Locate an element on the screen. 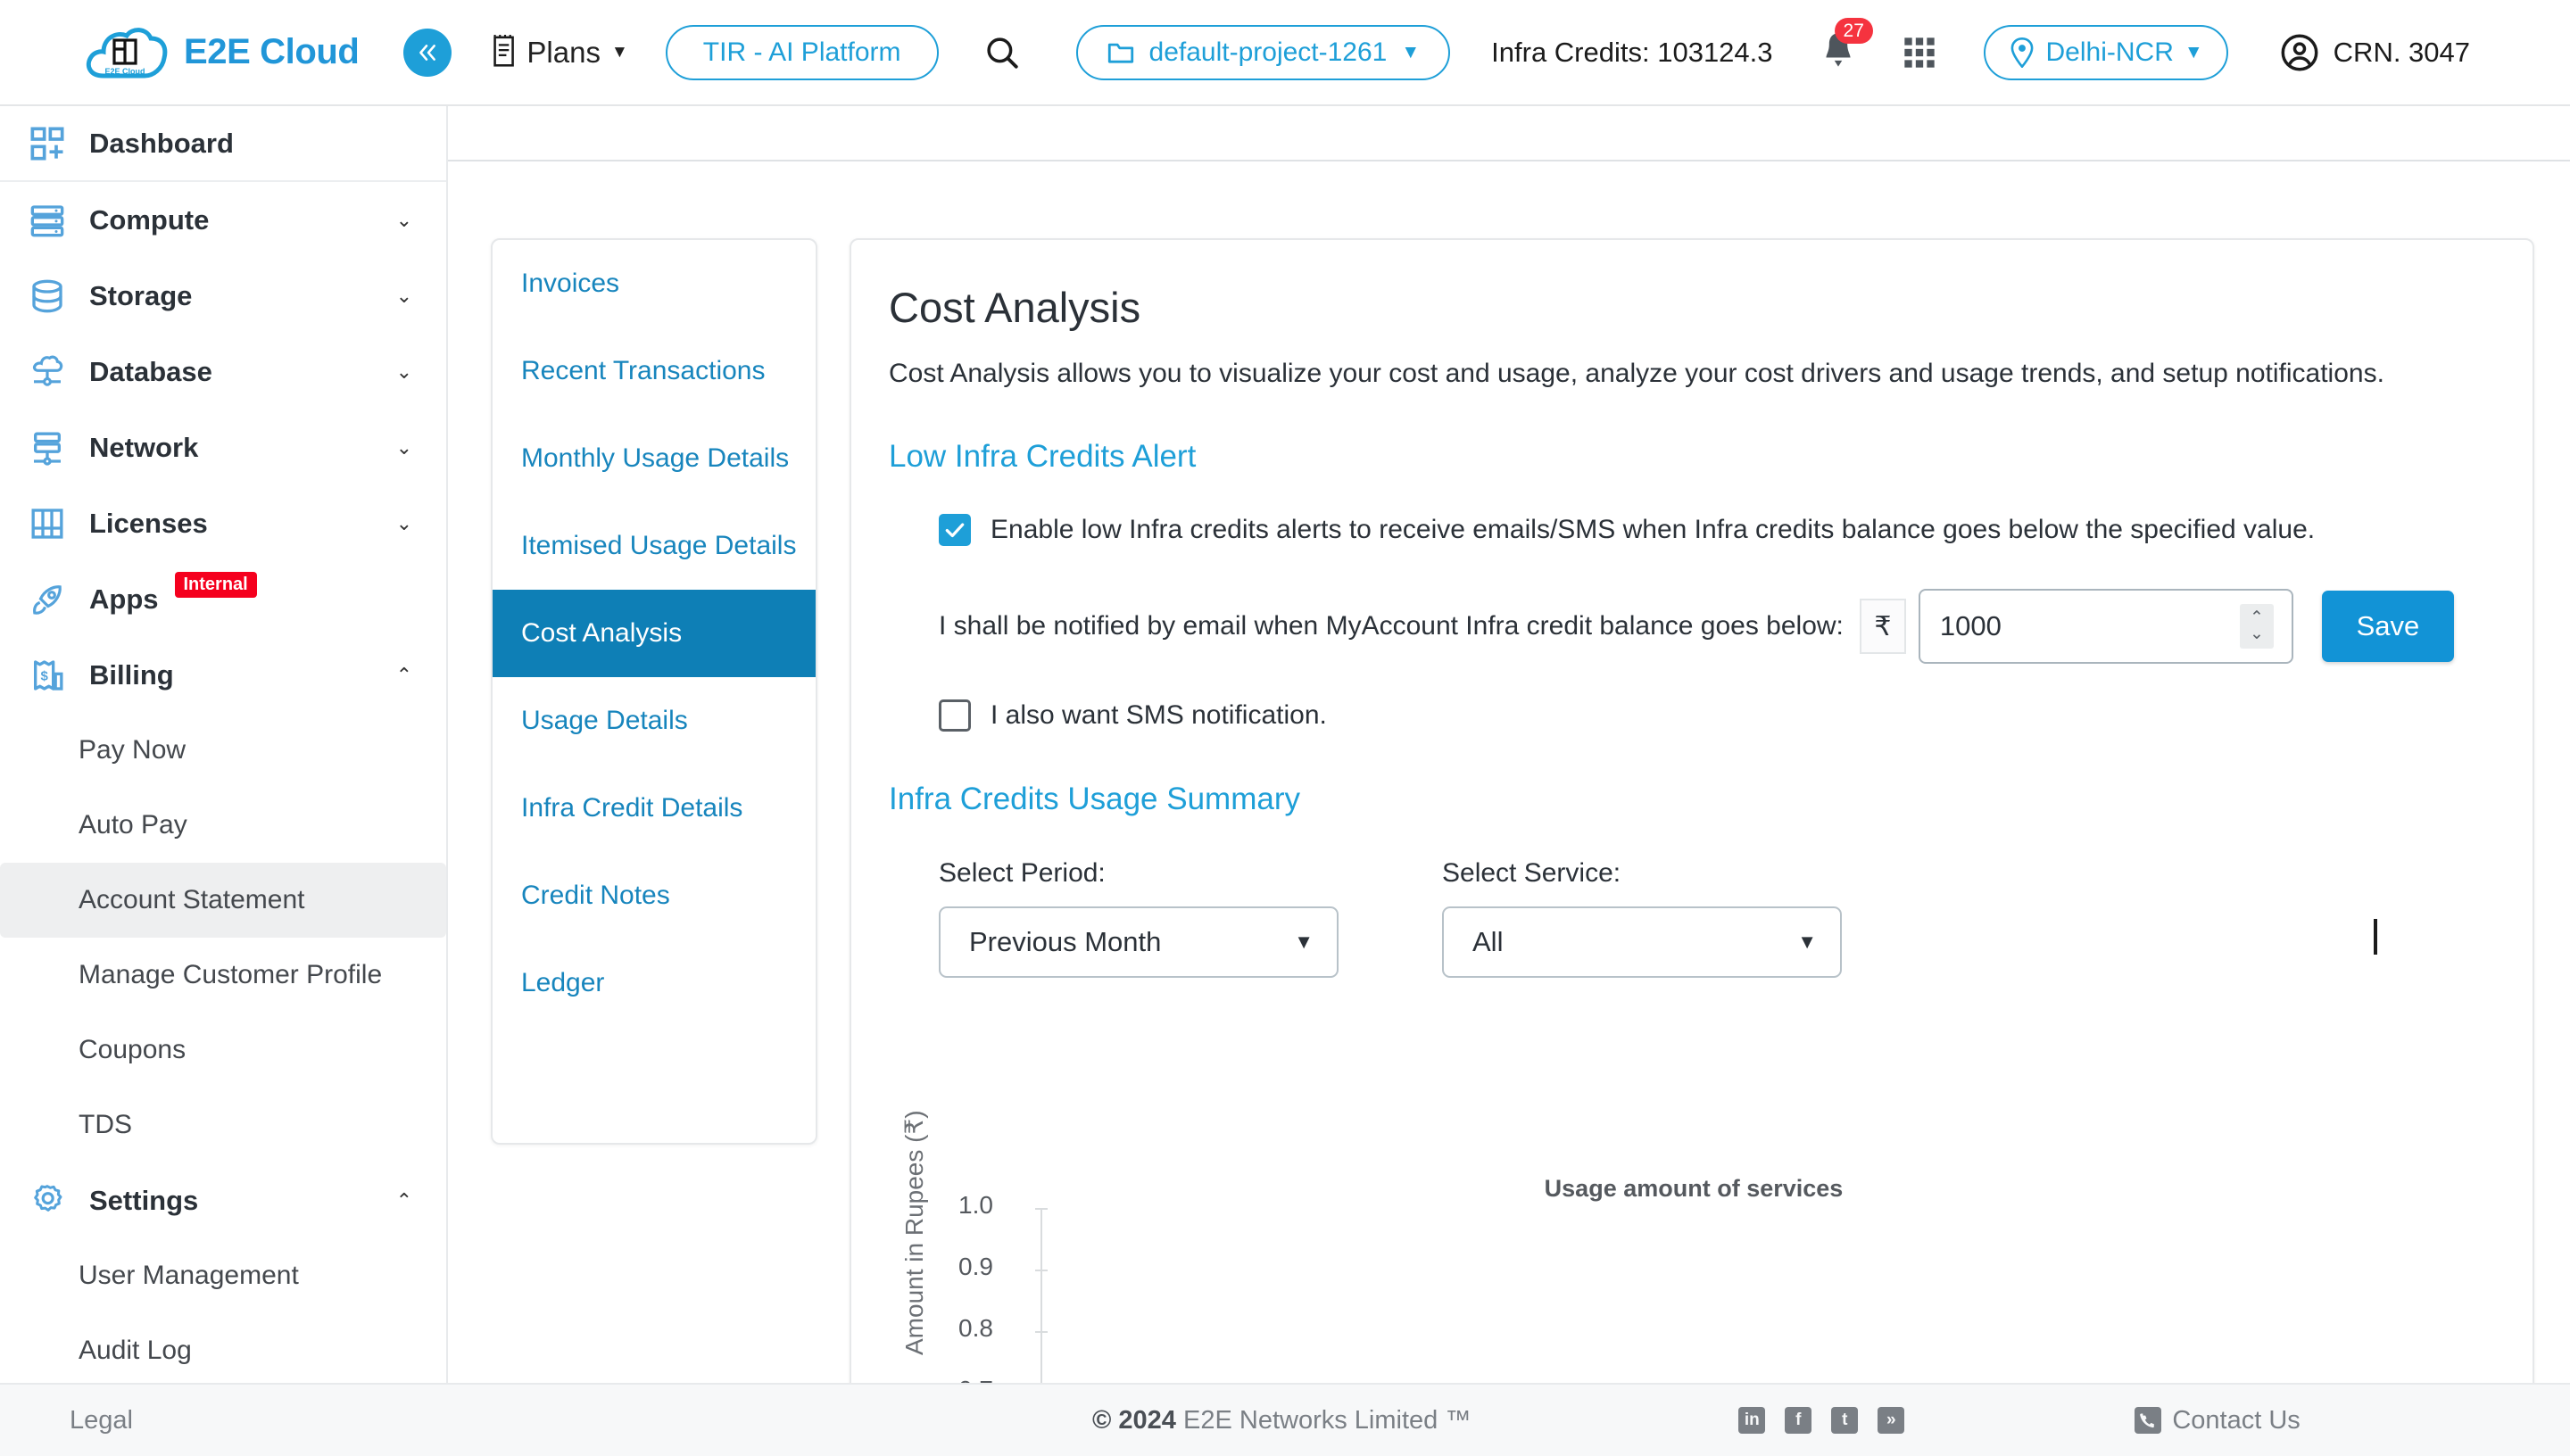 This screenshot has height=1456, width=2570. plans-menu: Plans ▼ is located at coordinates (558, 52).